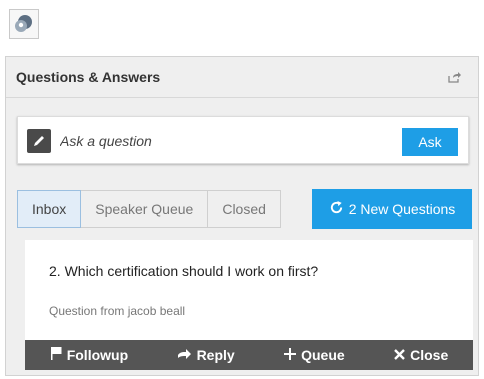 This screenshot has height=379, width=484. What do you see at coordinates (88, 77) in the screenshot?
I see `panel-title: Questions & Answers` at bounding box center [88, 77].